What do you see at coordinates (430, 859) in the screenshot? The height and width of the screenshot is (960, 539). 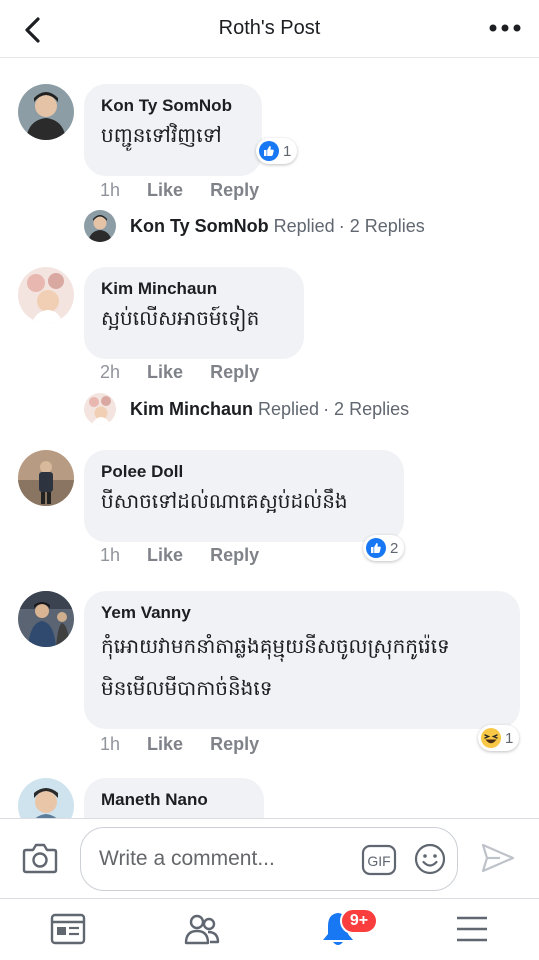 I see `emoji-icon` at bounding box center [430, 859].